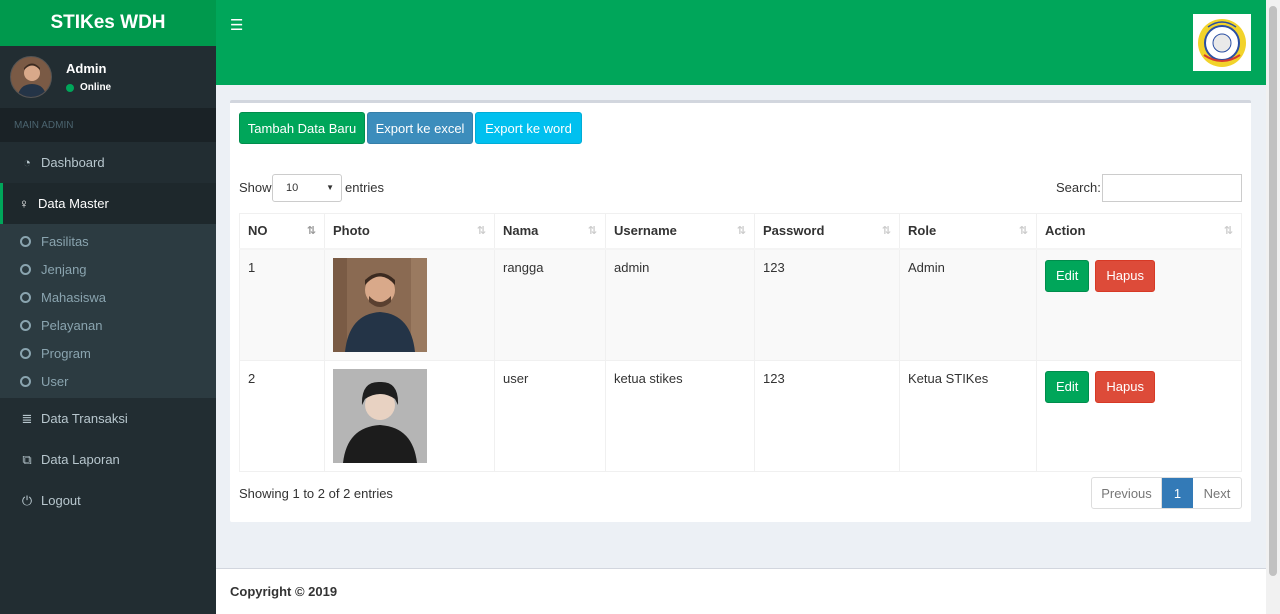 The width and height of the screenshot is (1280, 614). I want to click on sidebar-item-label: User, so click(55, 381).